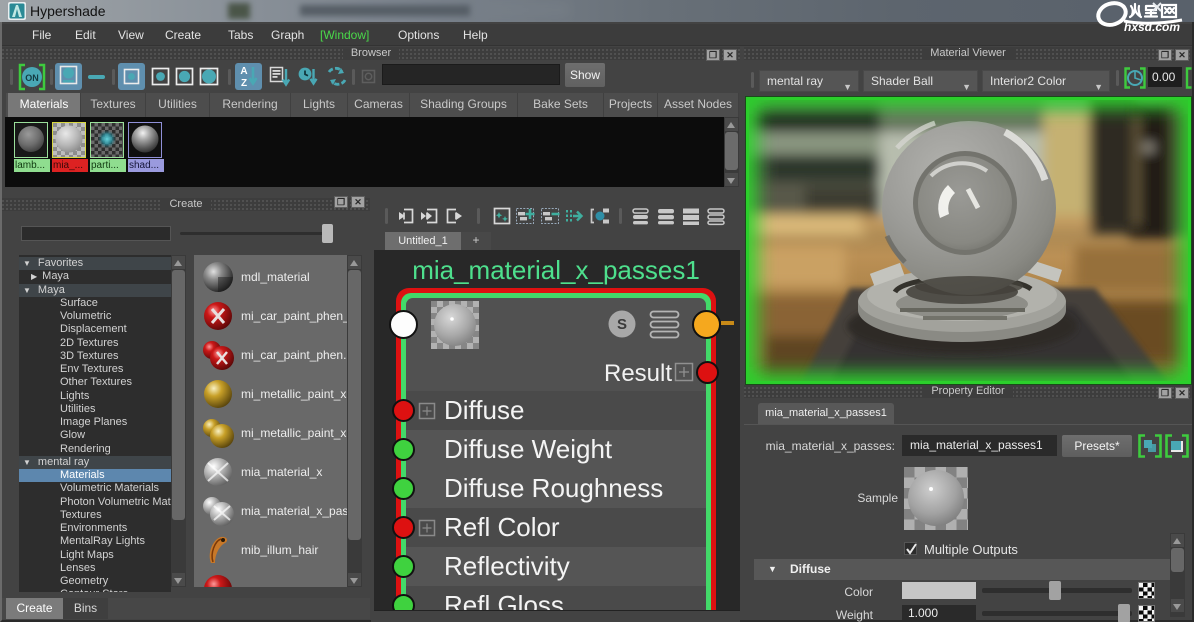  Describe the element at coordinates (32, 78) in the screenshot. I see `svg-text: ON` at that location.